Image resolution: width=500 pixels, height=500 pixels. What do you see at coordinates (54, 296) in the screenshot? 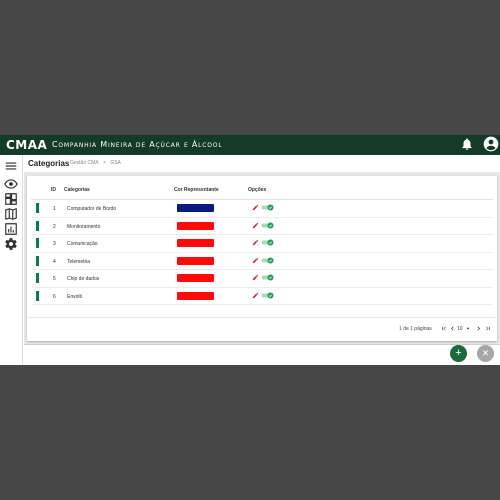
I see `row-id: 6` at bounding box center [54, 296].